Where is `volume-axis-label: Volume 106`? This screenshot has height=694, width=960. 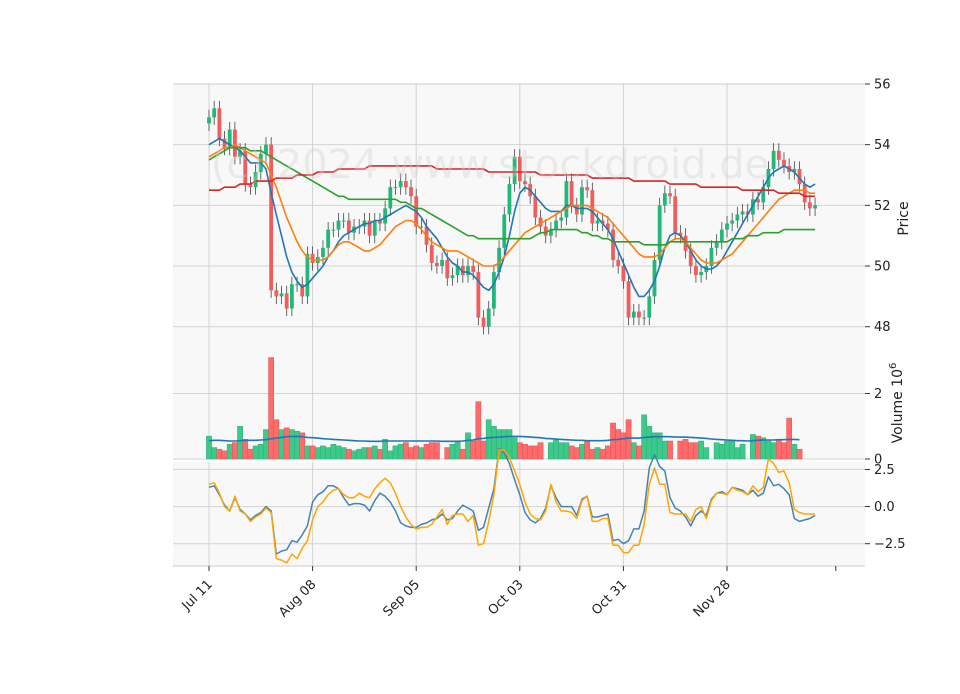 volume-axis-label: Volume 106 is located at coordinates (897, 403).